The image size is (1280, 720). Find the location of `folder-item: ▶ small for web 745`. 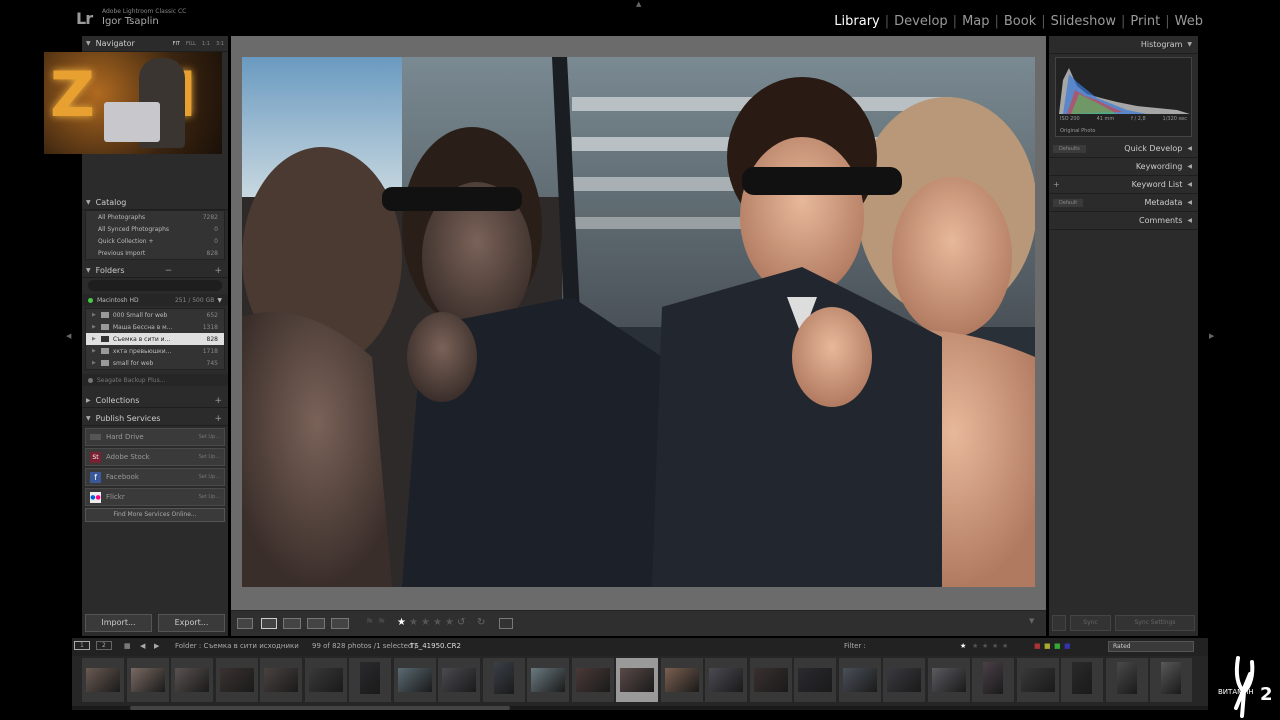

folder-item: ▶ small for web 745 is located at coordinates (155, 363).